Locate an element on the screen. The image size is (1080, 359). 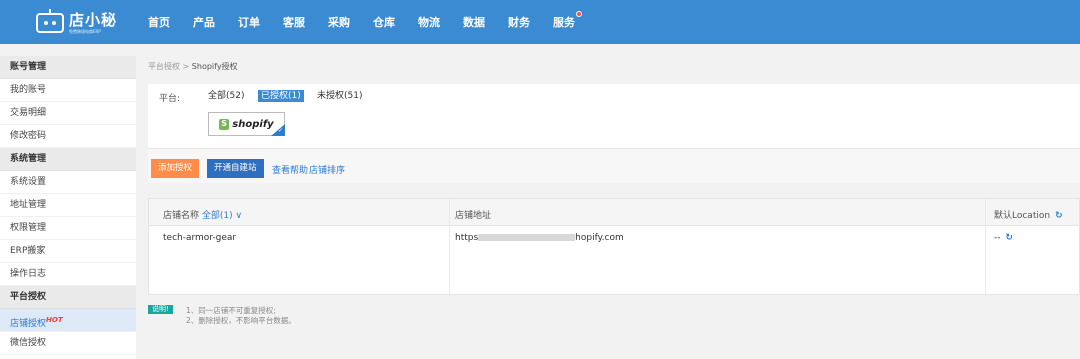
col-store-name: 店铺名称 全部(1) ∨ is located at coordinates (202, 214).